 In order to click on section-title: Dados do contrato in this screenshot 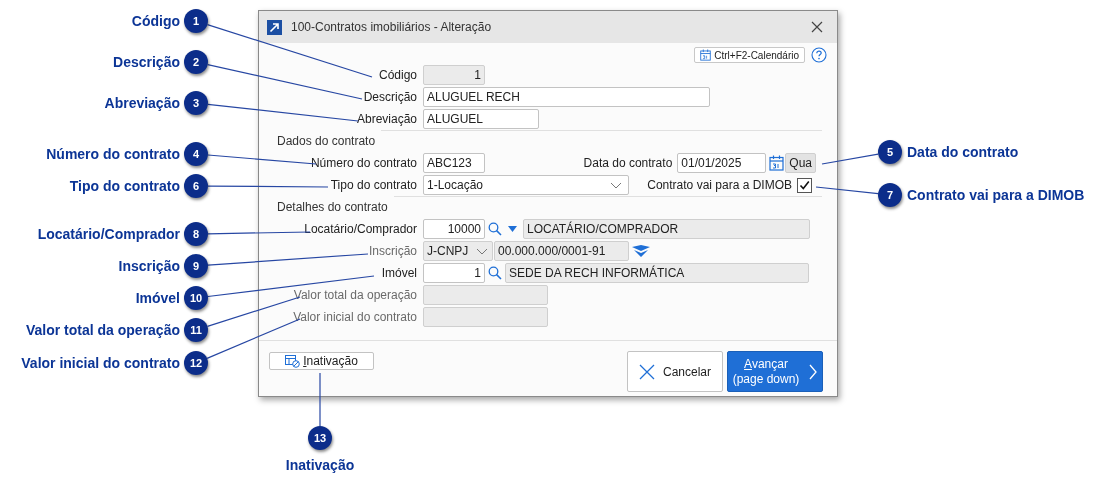, I will do `click(326, 141)`.